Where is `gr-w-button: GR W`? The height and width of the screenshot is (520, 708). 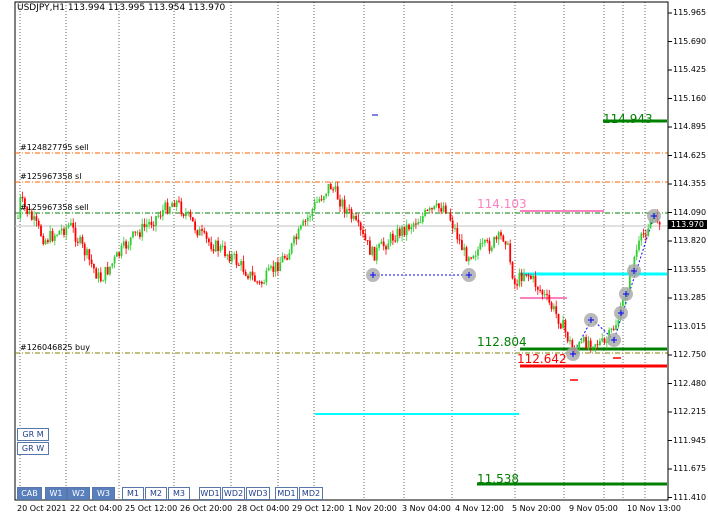
gr-w-button: GR W is located at coordinates (33, 448).